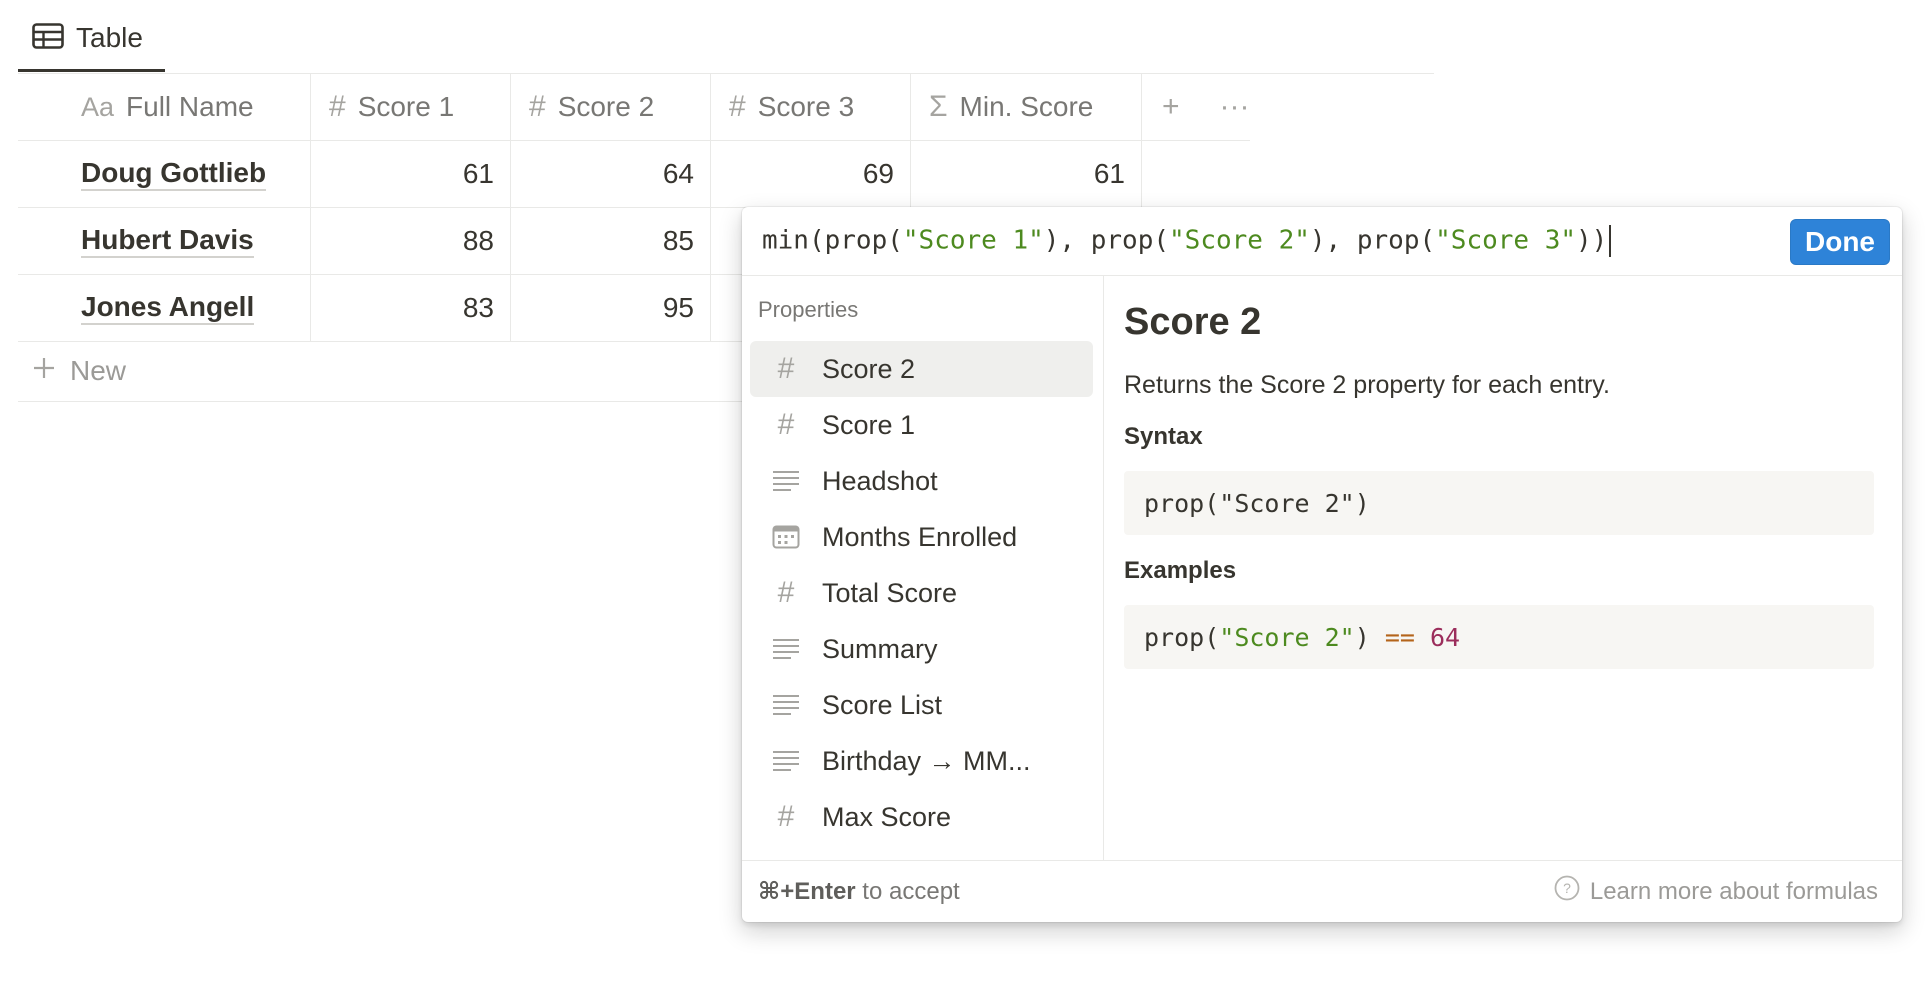  I want to click on score-1-cell: 83, so click(411, 308).